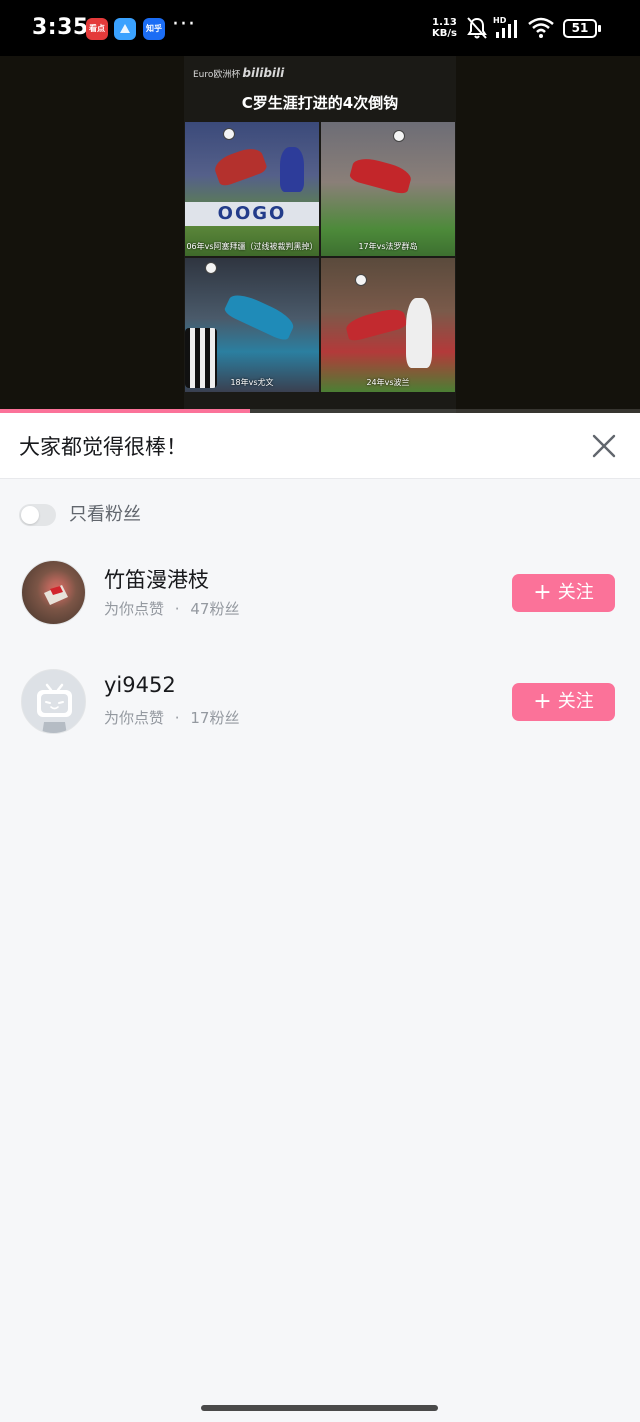 The image size is (640, 1422). I want to click on list-item: yi9452 为你点赞 · 17粉丝 + 关注, so click(320, 712).